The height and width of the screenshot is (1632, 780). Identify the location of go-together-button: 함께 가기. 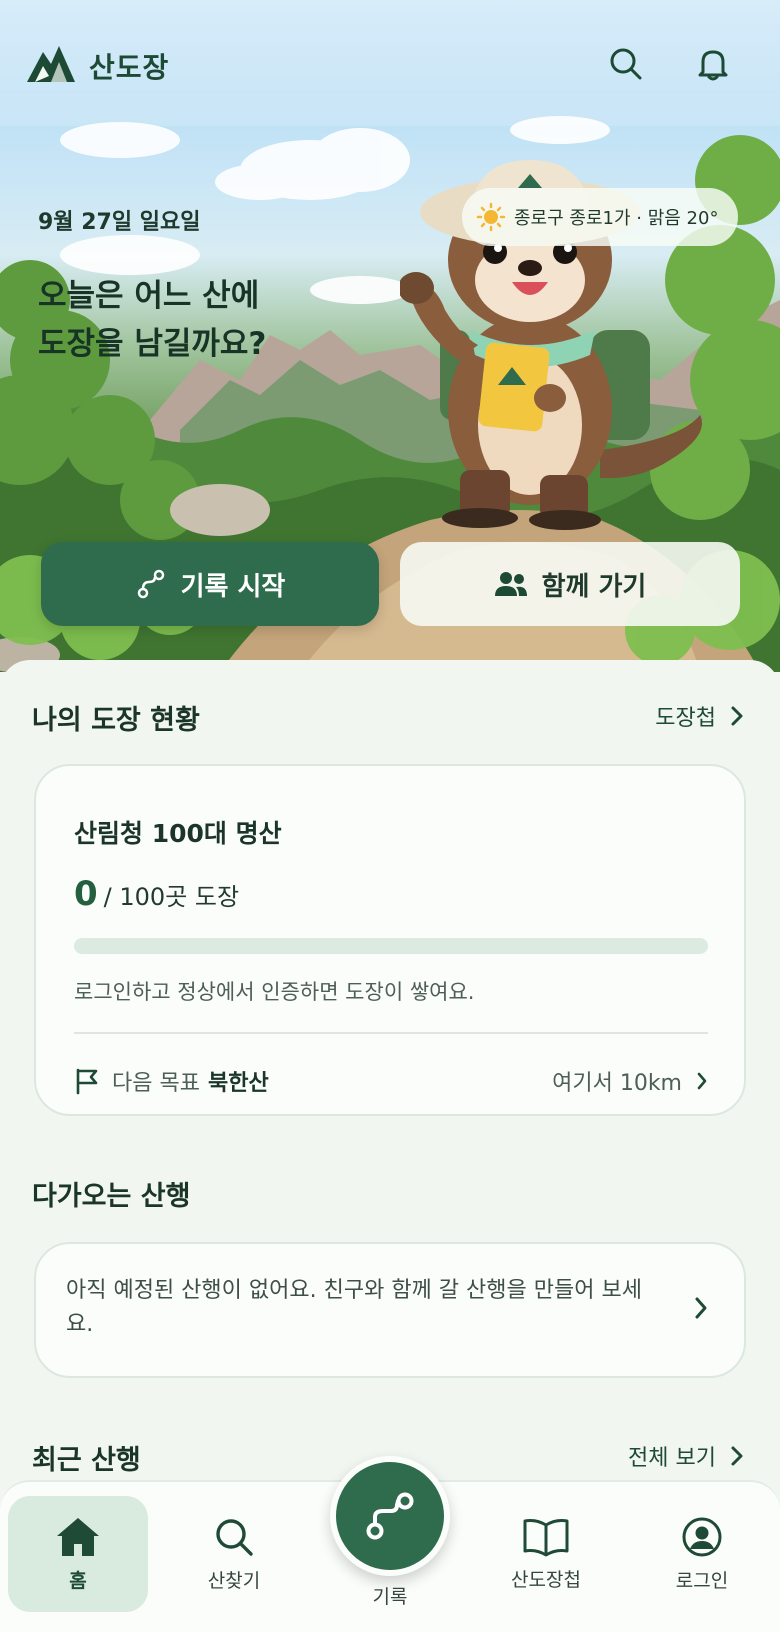
(570, 584).